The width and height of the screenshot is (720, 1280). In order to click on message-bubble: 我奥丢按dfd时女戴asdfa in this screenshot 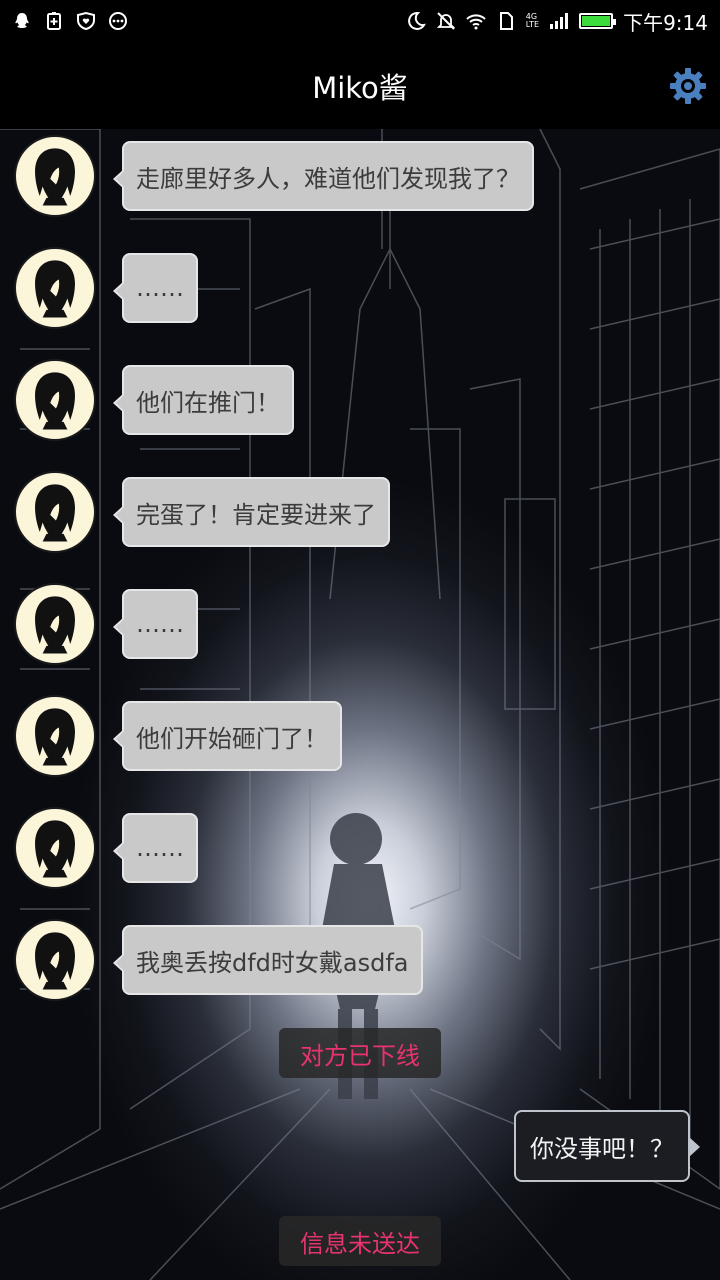, I will do `click(268, 960)`.